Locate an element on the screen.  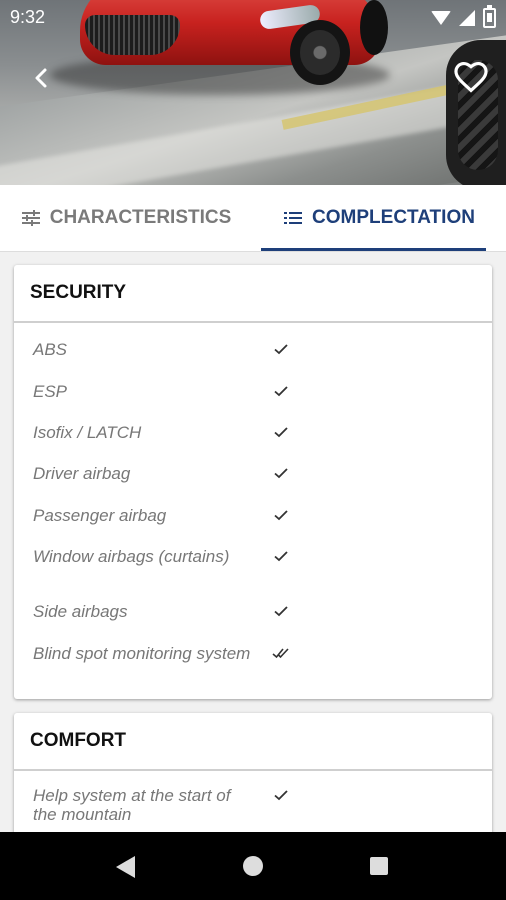
navigation-bar is located at coordinates (253, 866).